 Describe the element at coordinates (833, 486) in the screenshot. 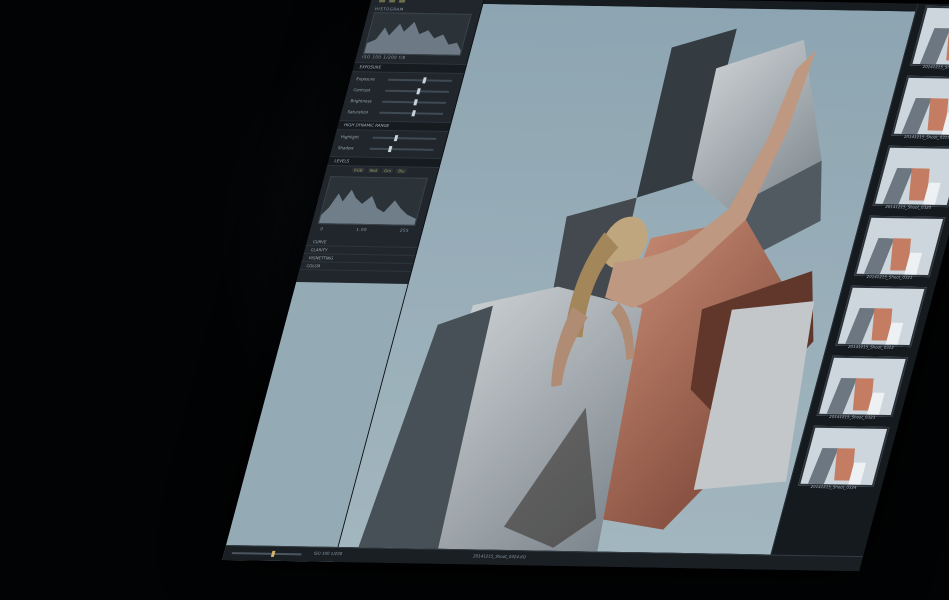

I see `thumbnail-caption: 20141215_Shoot_0324` at that location.